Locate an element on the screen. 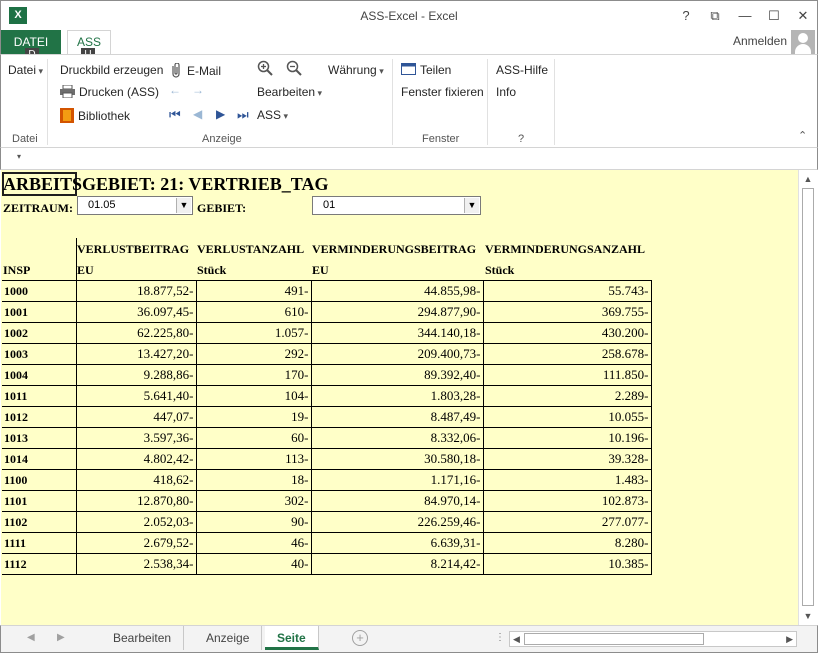  collapse-ribbon-icon: ⌃ is located at coordinates (802, 135).